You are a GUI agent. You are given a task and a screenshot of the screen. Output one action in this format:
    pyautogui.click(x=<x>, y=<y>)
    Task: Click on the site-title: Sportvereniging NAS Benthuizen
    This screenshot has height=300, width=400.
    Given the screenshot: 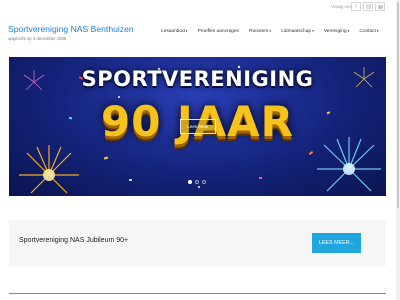 What is the action you would take?
    pyautogui.click(x=71, y=29)
    